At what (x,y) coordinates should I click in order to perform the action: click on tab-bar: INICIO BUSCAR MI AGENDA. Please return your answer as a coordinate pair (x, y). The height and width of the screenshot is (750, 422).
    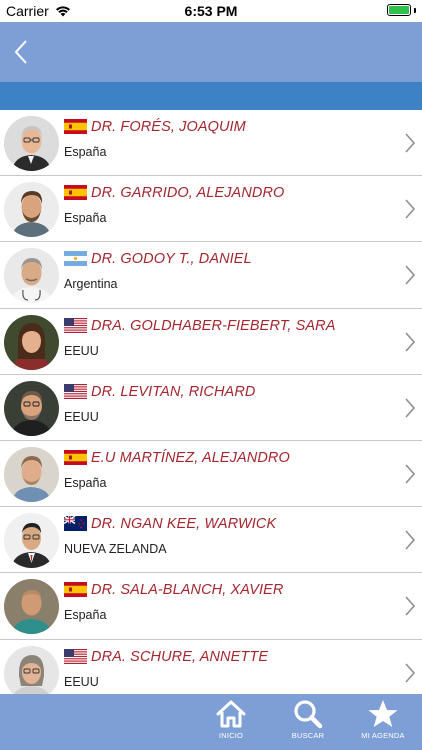
    Looking at the image, I should click on (211, 722).